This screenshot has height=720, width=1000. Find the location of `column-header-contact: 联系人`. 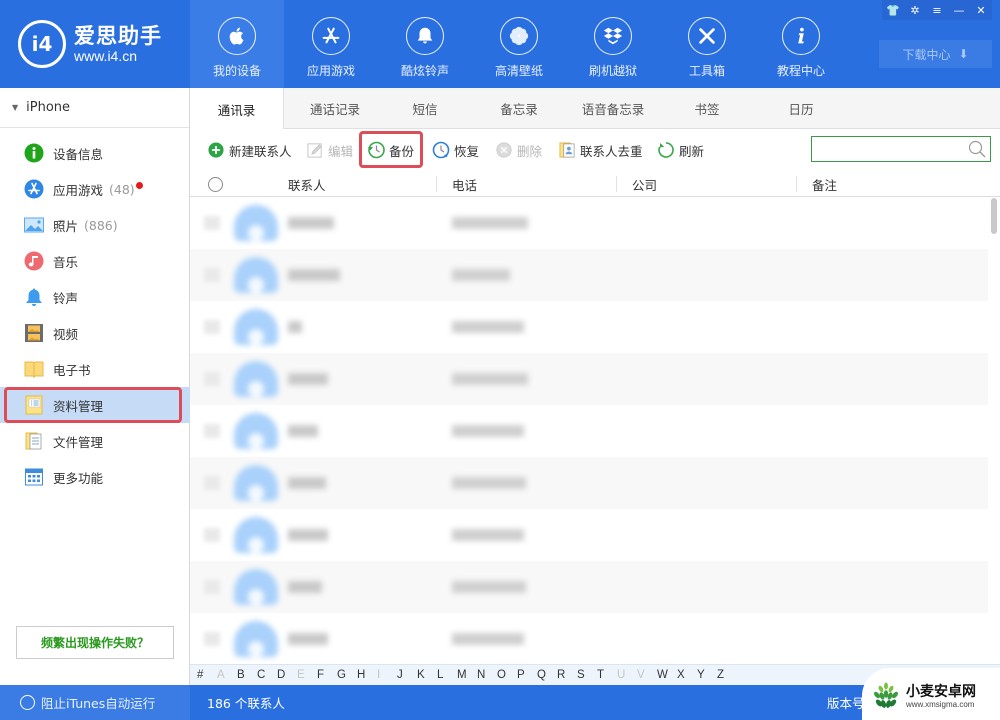

column-header-contact: 联系人 is located at coordinates (307, 184).